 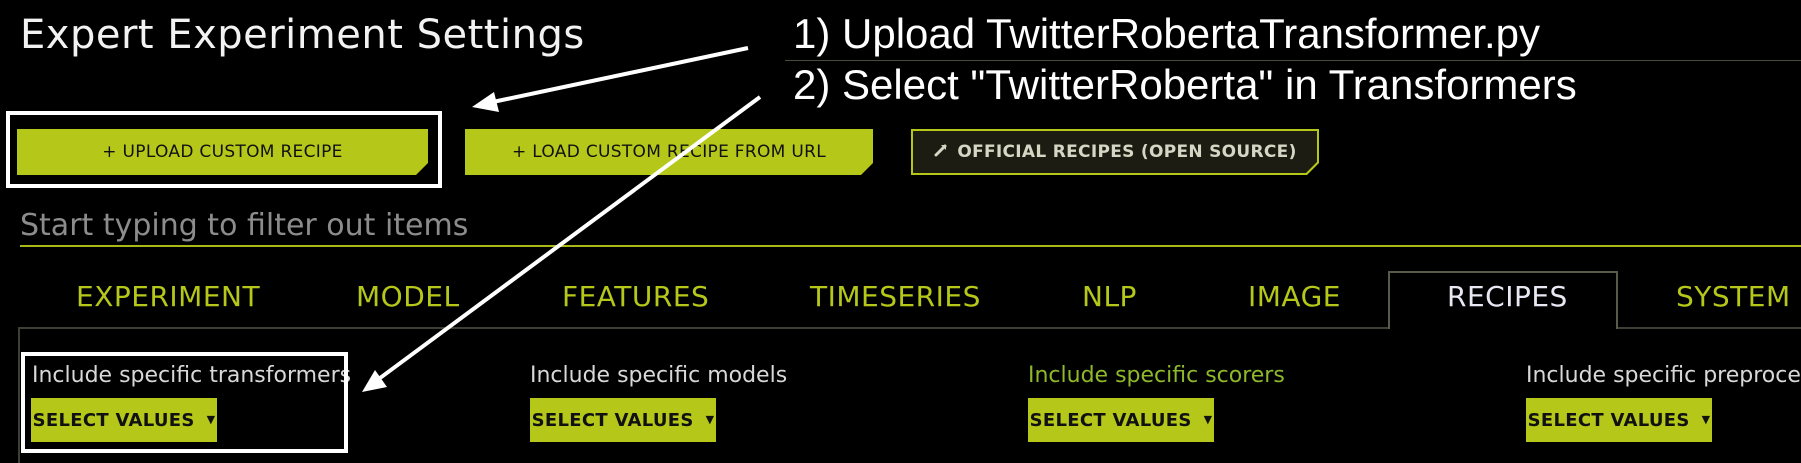 What do you see at coordinates (224, 149) in the screenshot?
I see `annotation-highlight-upload` at bounding box center [224, 149].